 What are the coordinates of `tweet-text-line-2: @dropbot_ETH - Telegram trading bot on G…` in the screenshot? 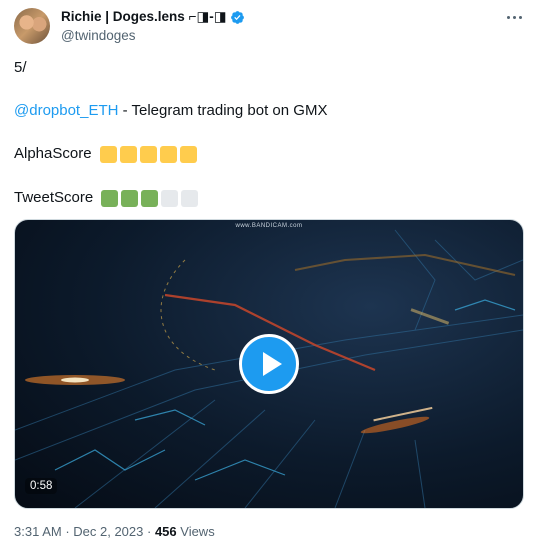 It's located at (170, 110).